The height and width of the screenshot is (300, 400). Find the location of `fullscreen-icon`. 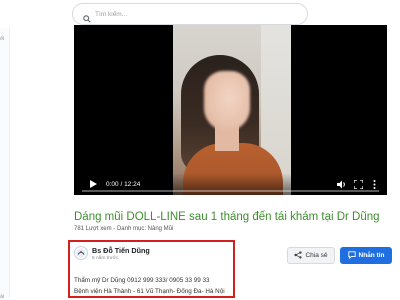

fullscreen-icon is located at coordinates (358, 184).